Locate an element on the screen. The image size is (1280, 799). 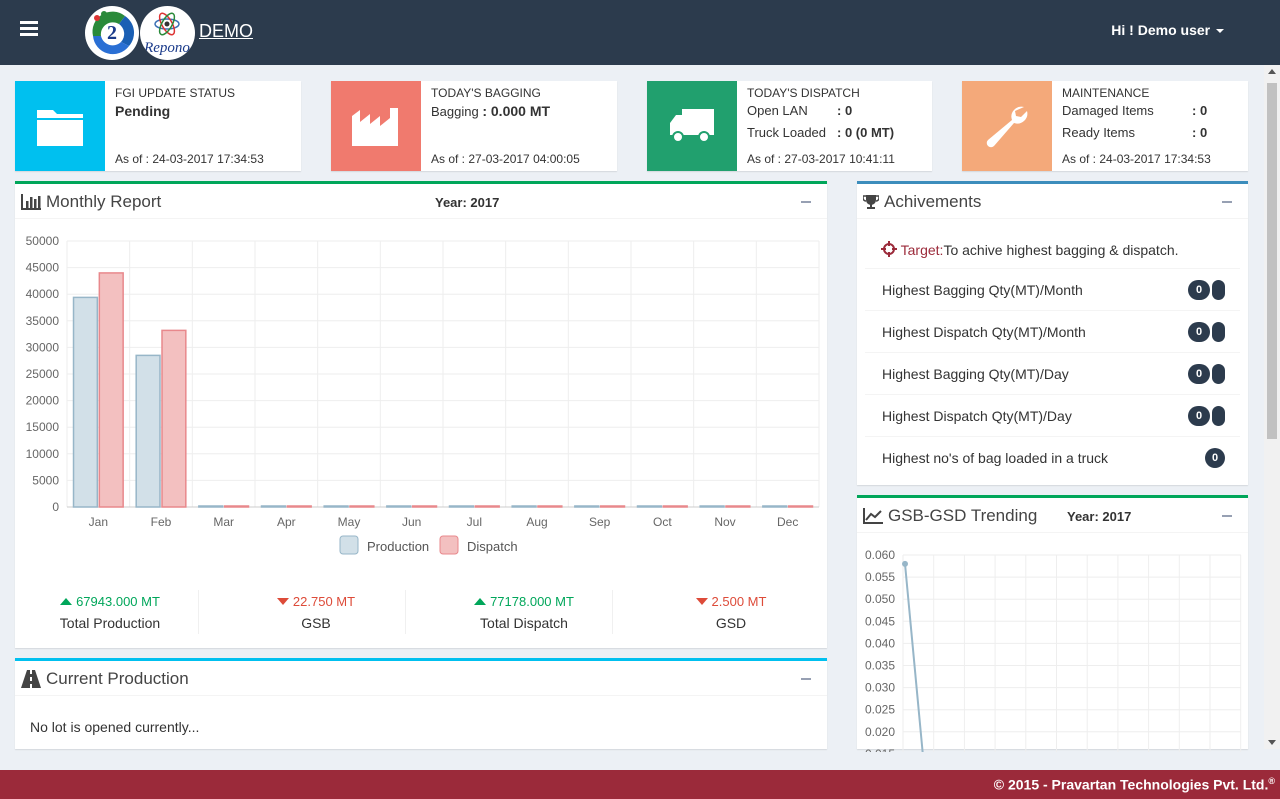
y-tick-label: 0.020 is located at coordinates (880, 732).